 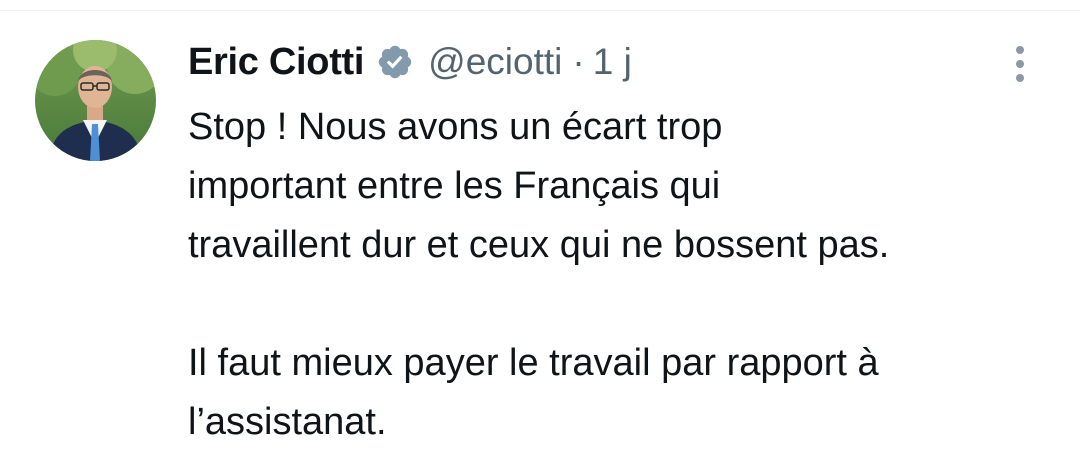 What do you see at coordinates (612, 62) in the screenshot?
I see `timestamp: 1 j` at bounding box center [612, 62].